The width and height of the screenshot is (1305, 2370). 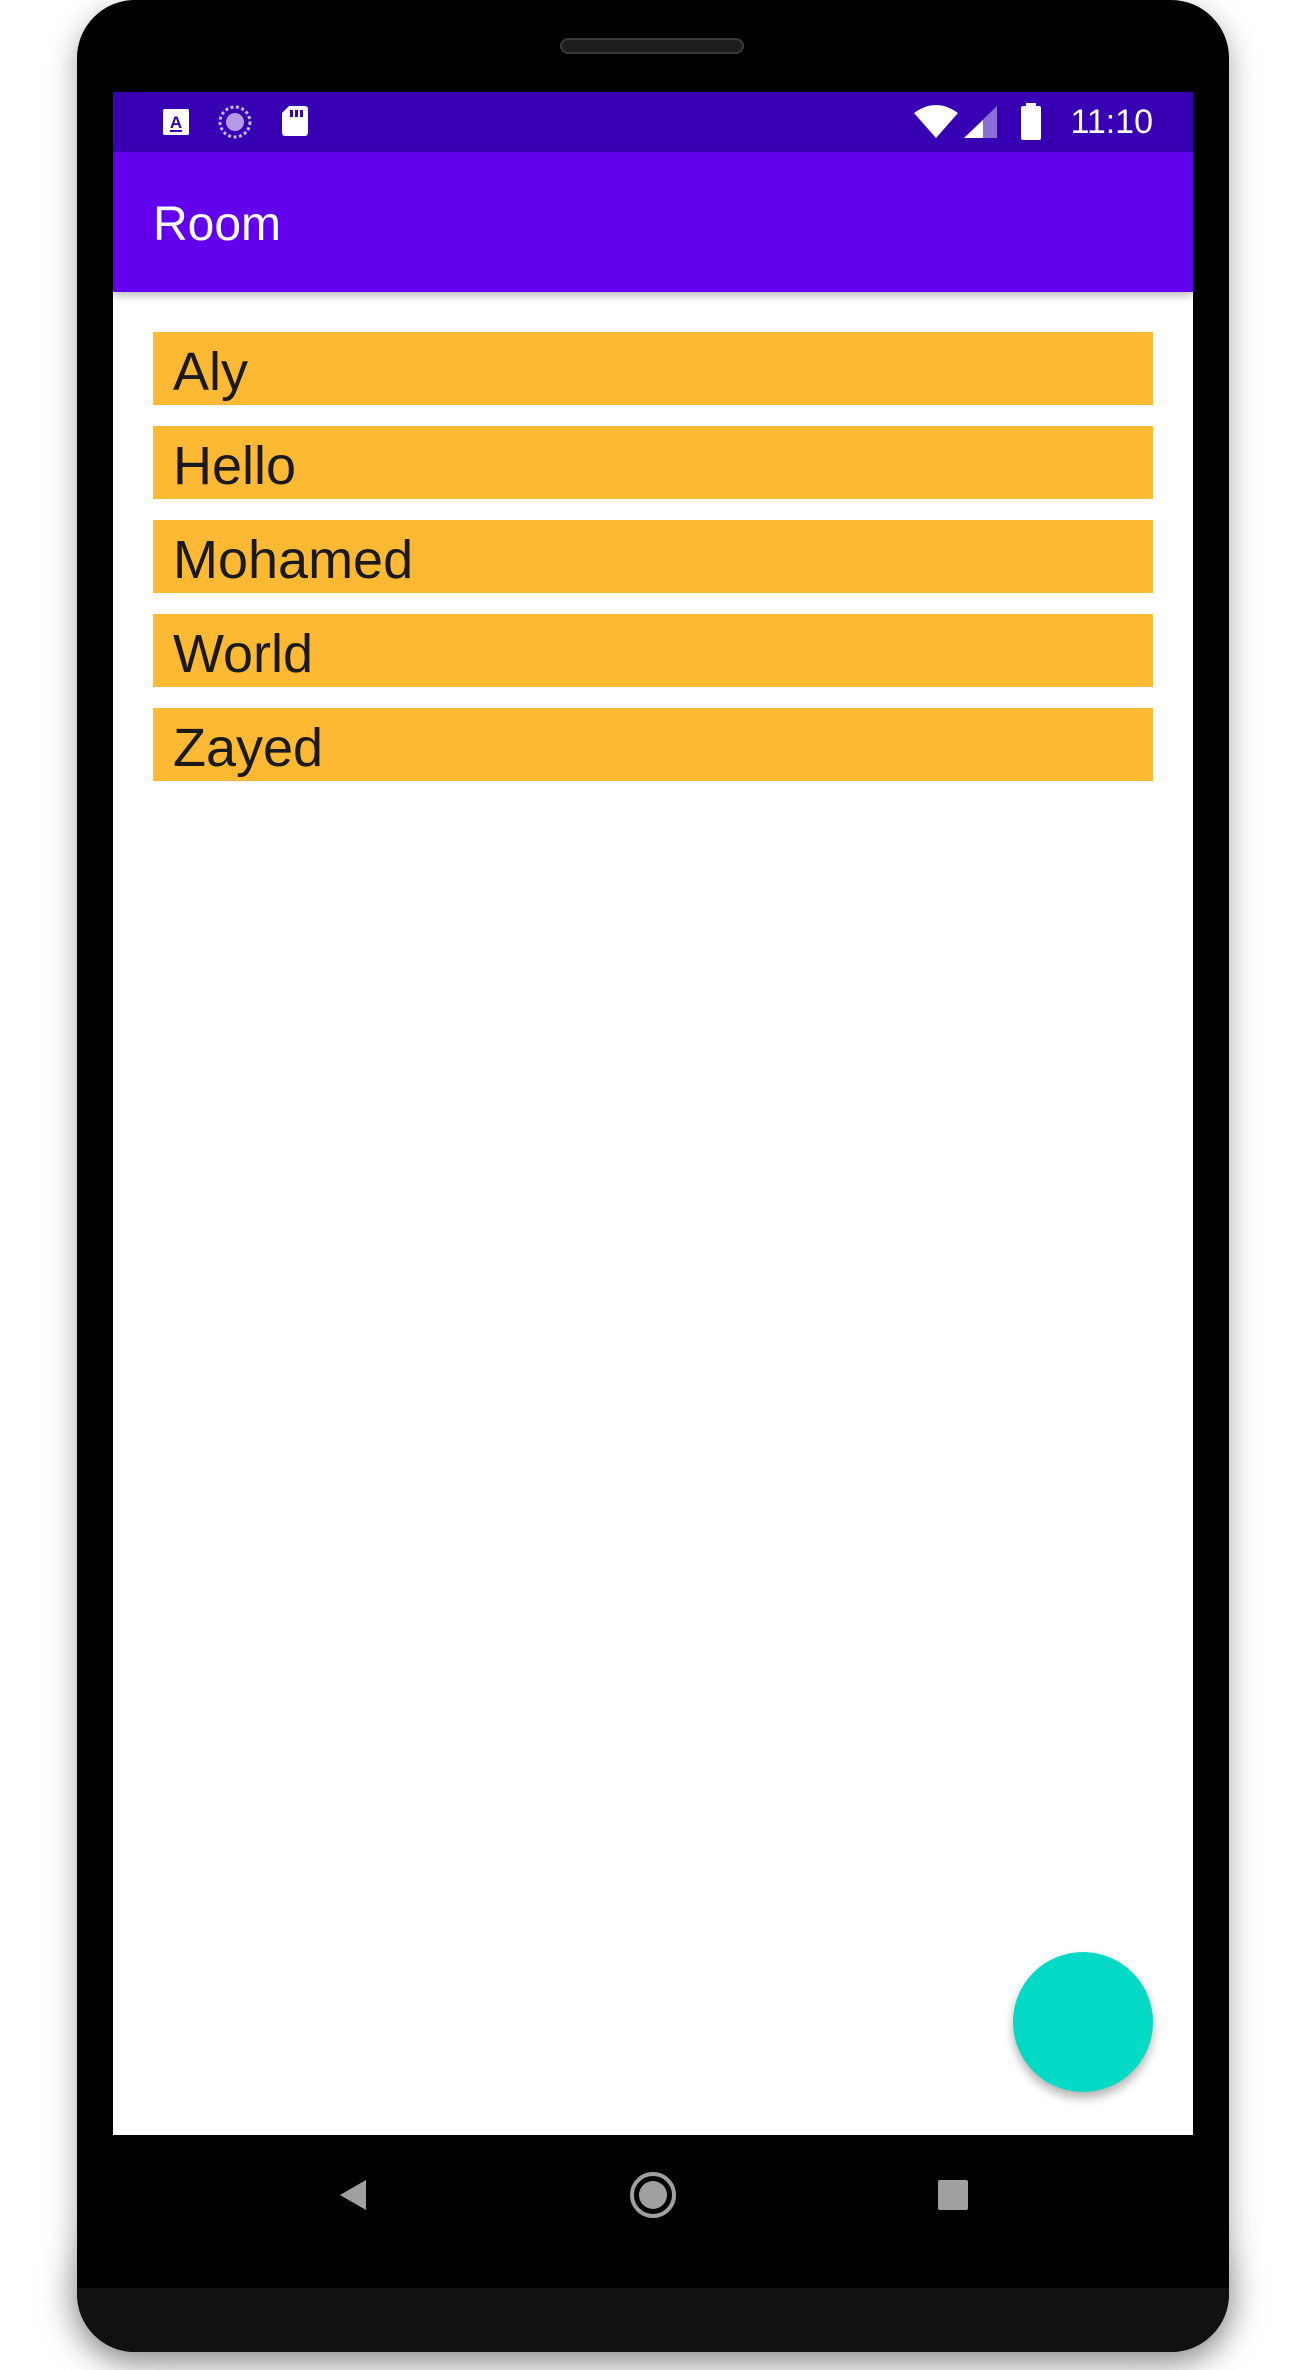 I want to click on status-time: 11:10, so click(x=1111, y=122).